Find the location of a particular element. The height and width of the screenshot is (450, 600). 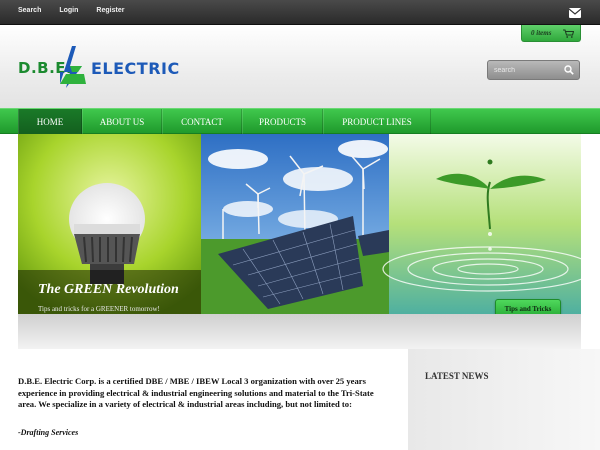

search-link: Search is located at coordinates (29, 10).